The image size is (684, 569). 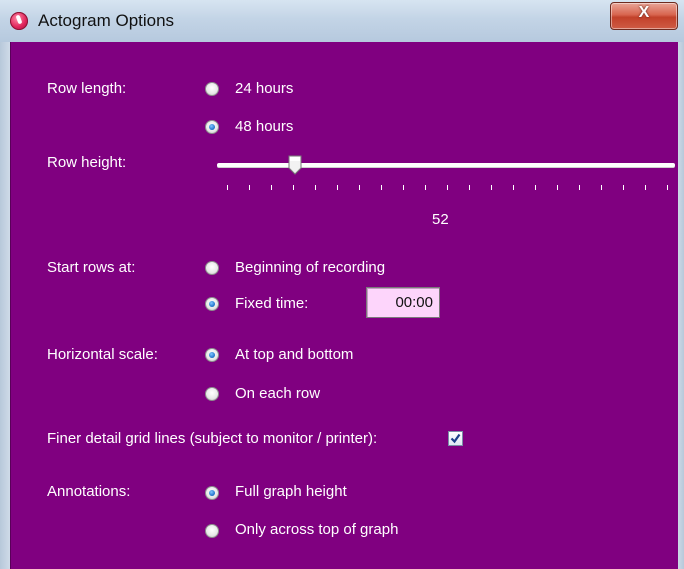 I want to click on annotations-full-height-radio, so click(x=212, y=493).